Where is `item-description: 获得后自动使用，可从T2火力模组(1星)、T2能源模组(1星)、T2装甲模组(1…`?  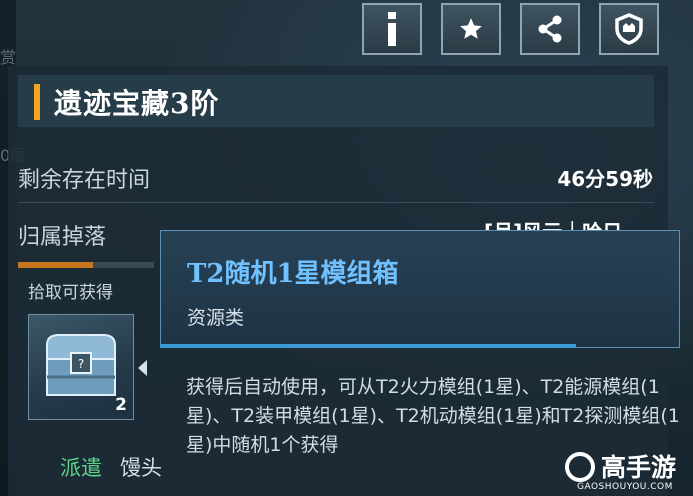 item-description: 获得后自动使用，可从T2火力模组(1星)、T2能源模组(1星)、T2装甲模组(1… is located at coordinates (433, 416).